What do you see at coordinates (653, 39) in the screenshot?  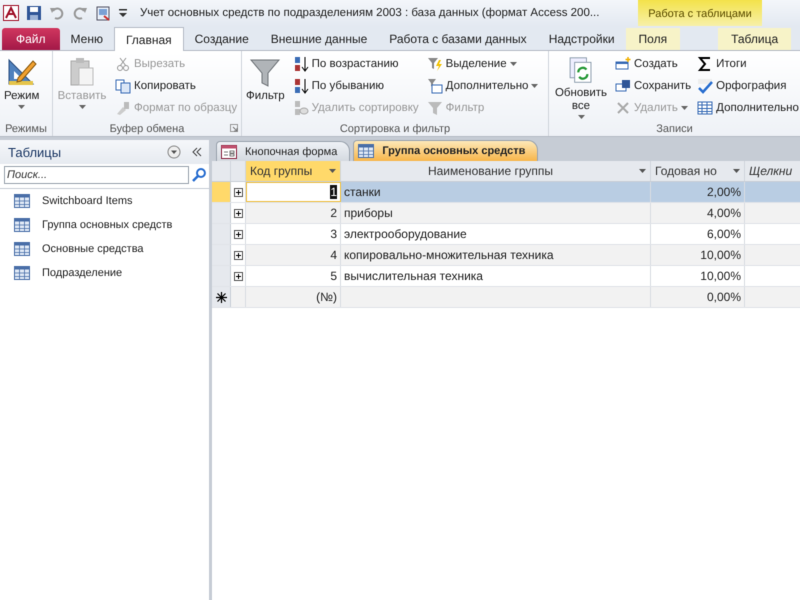 I see `ribbon-tab: Поля` at bounding box center [653, 39].